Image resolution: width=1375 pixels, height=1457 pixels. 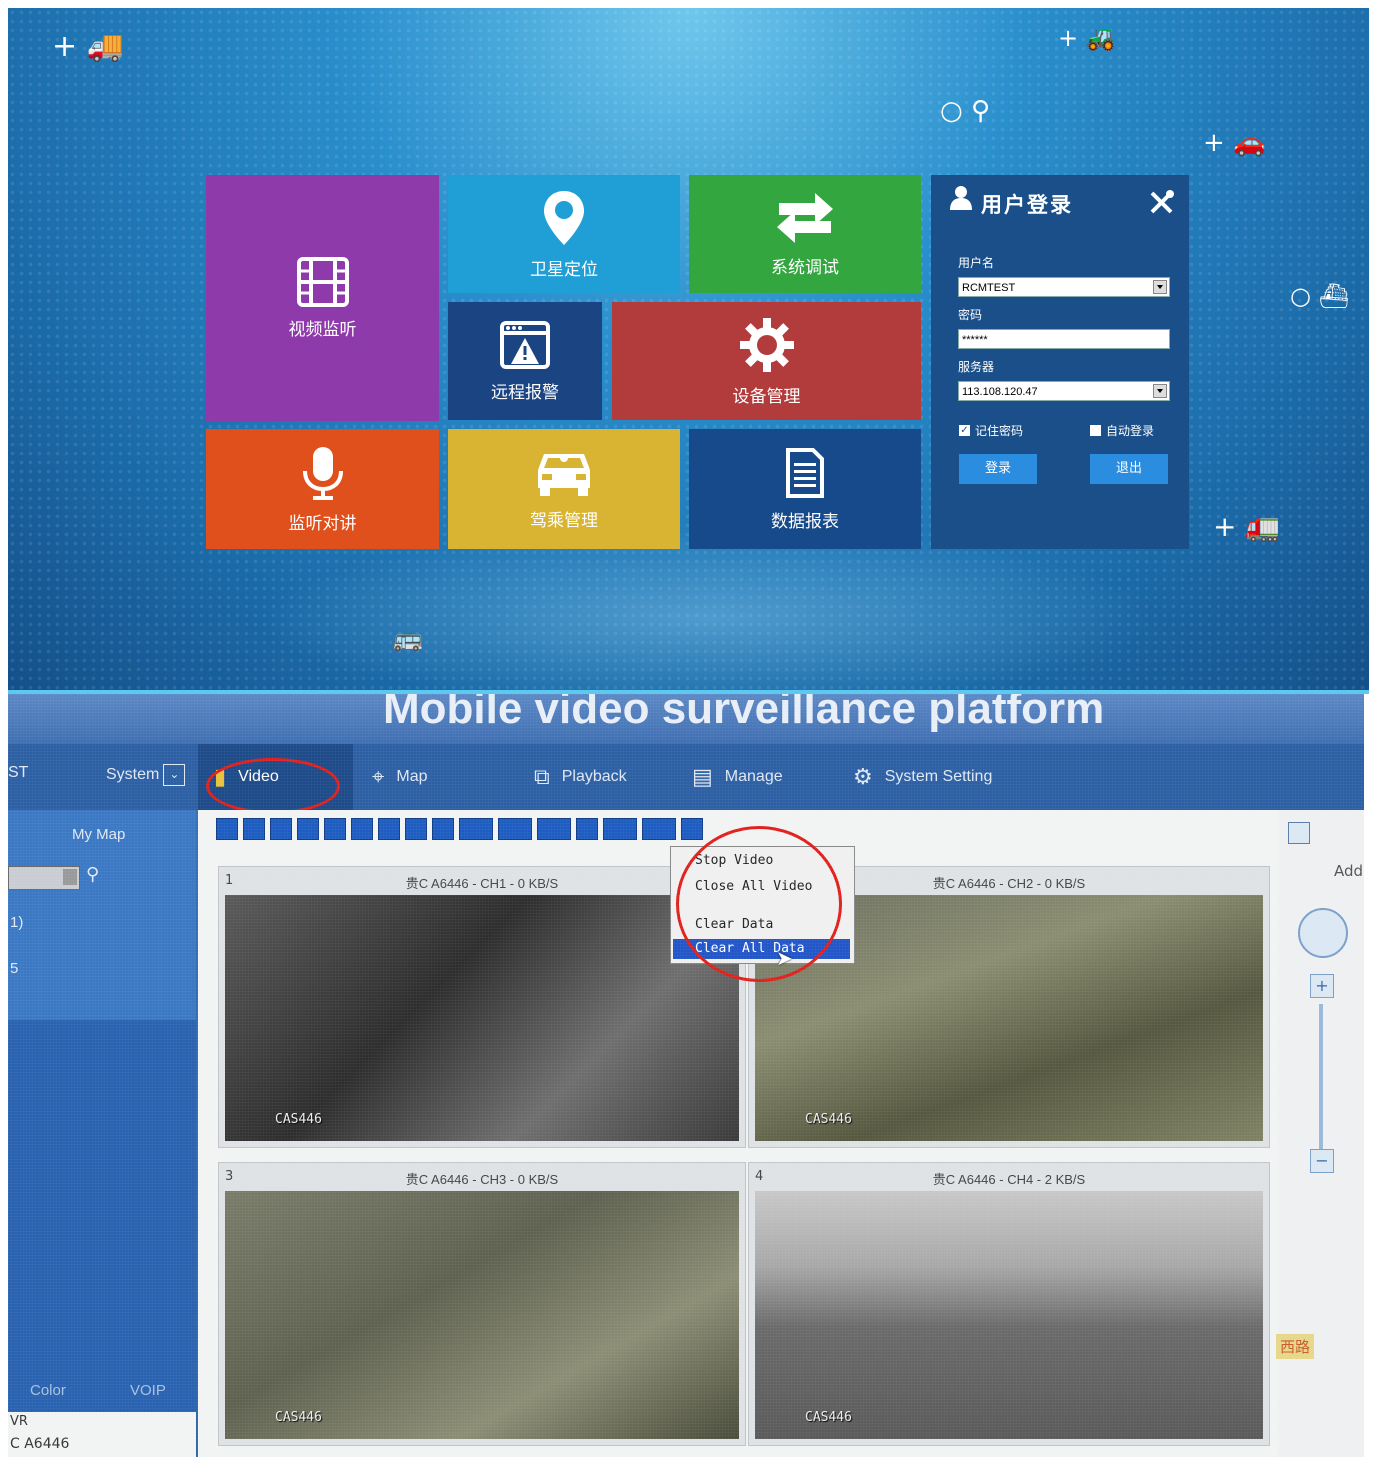 I want to click on password-label: 密码, so click(x=970, y=315).